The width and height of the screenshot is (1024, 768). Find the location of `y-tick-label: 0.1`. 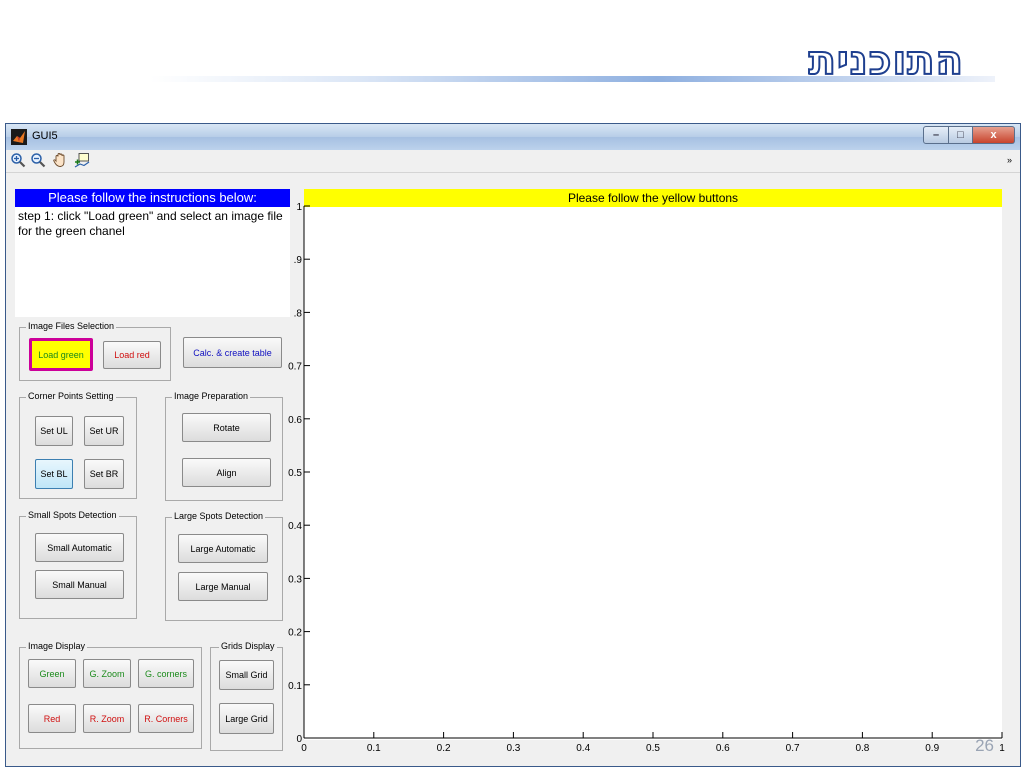

y-tick-label: 0.1 is located at coordinates (295, 686).